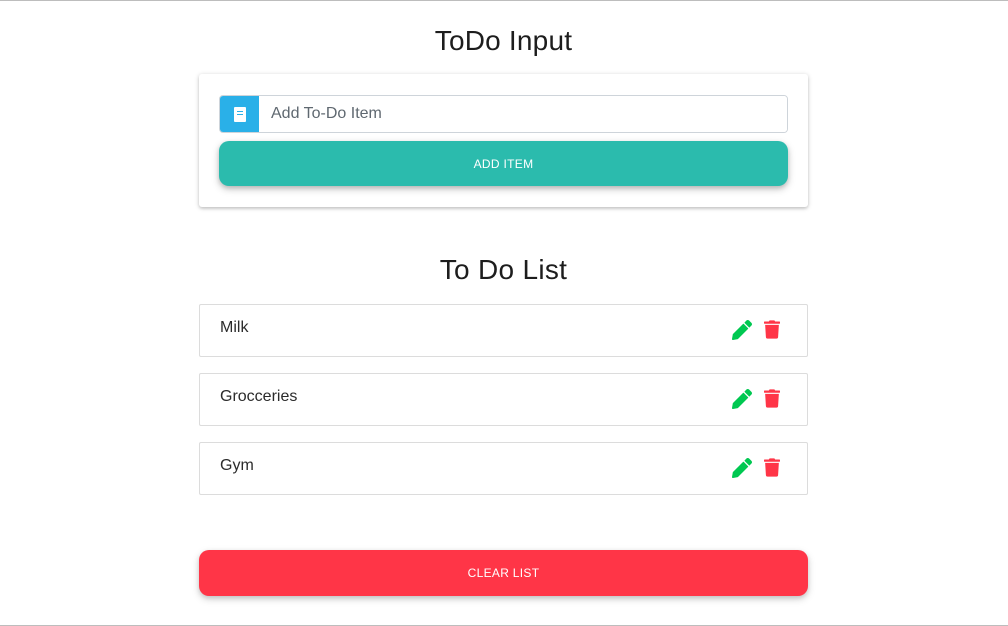 The height and width of the screenshot is (626, 1008). I want to click on todo-item-text: Milk, so click(234, 327).